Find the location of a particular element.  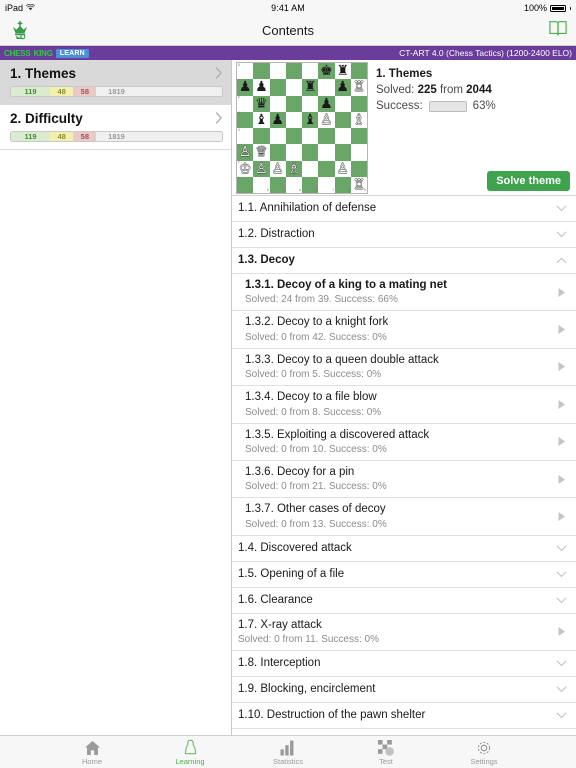

board-square-b7: ♟ is located at coordinates (261, 87).